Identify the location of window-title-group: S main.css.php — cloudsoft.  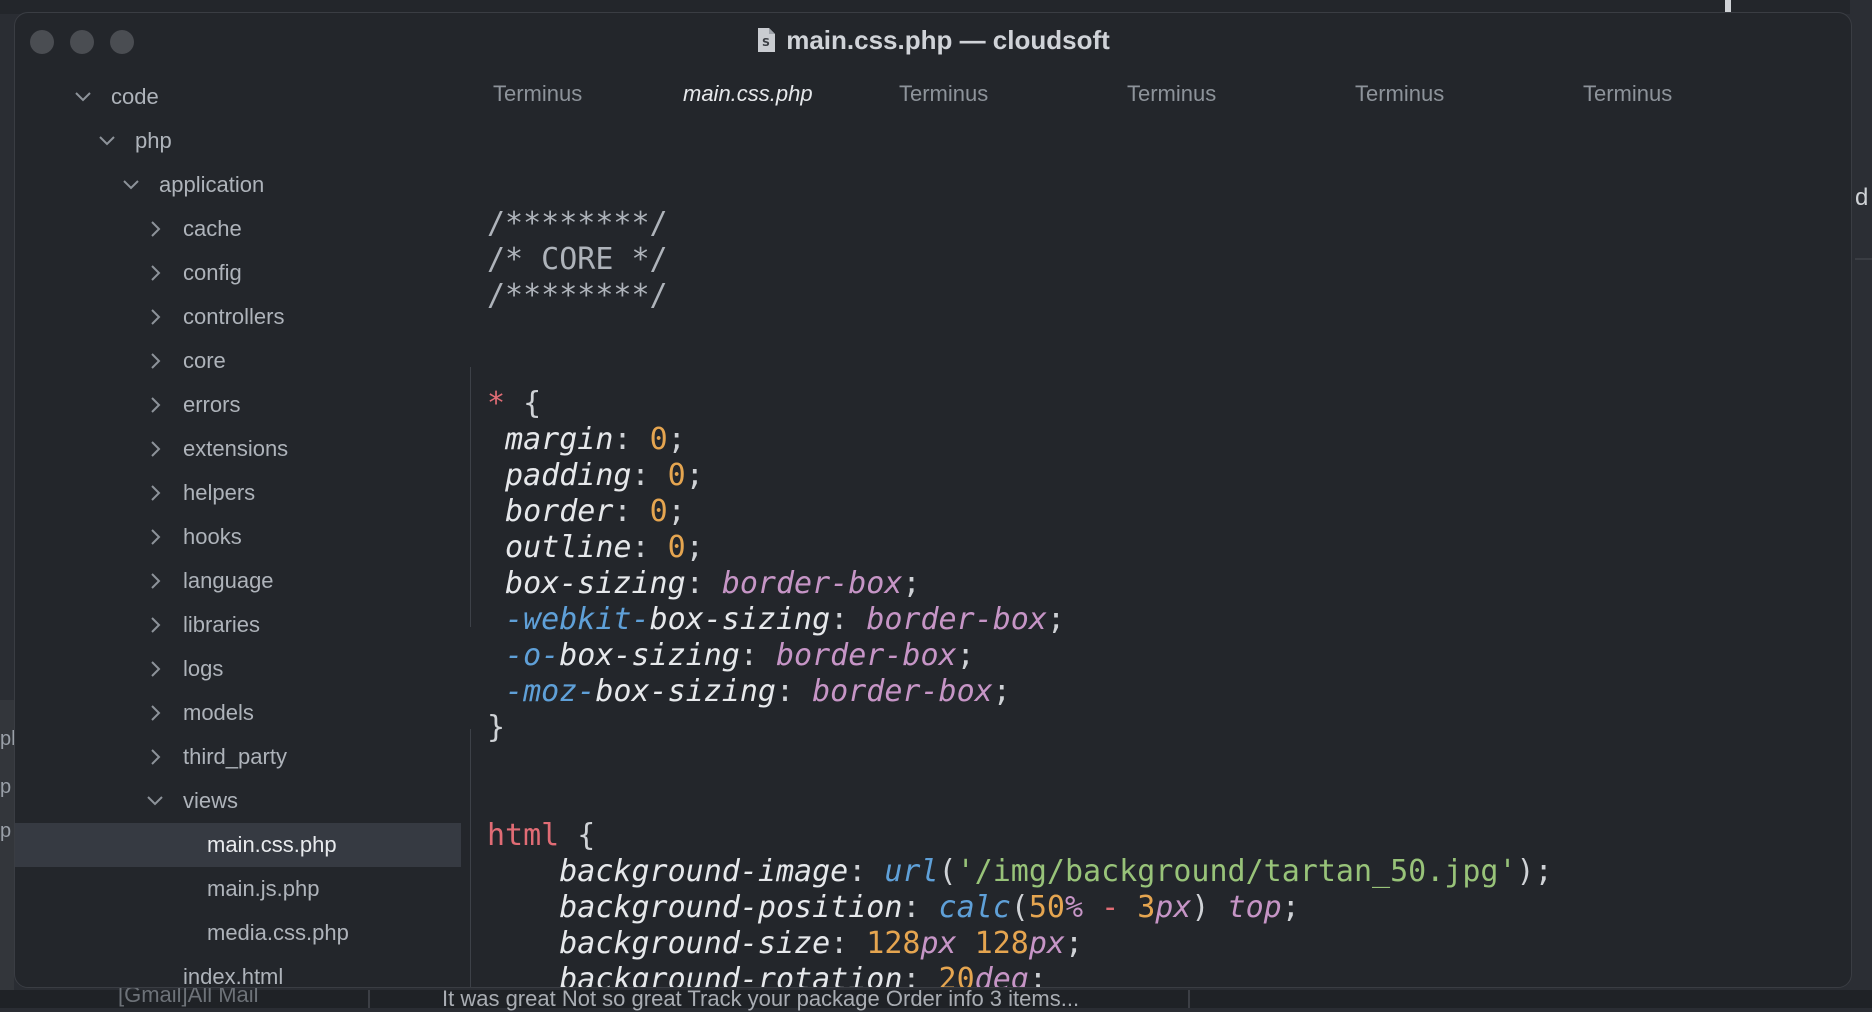
(933, 42).